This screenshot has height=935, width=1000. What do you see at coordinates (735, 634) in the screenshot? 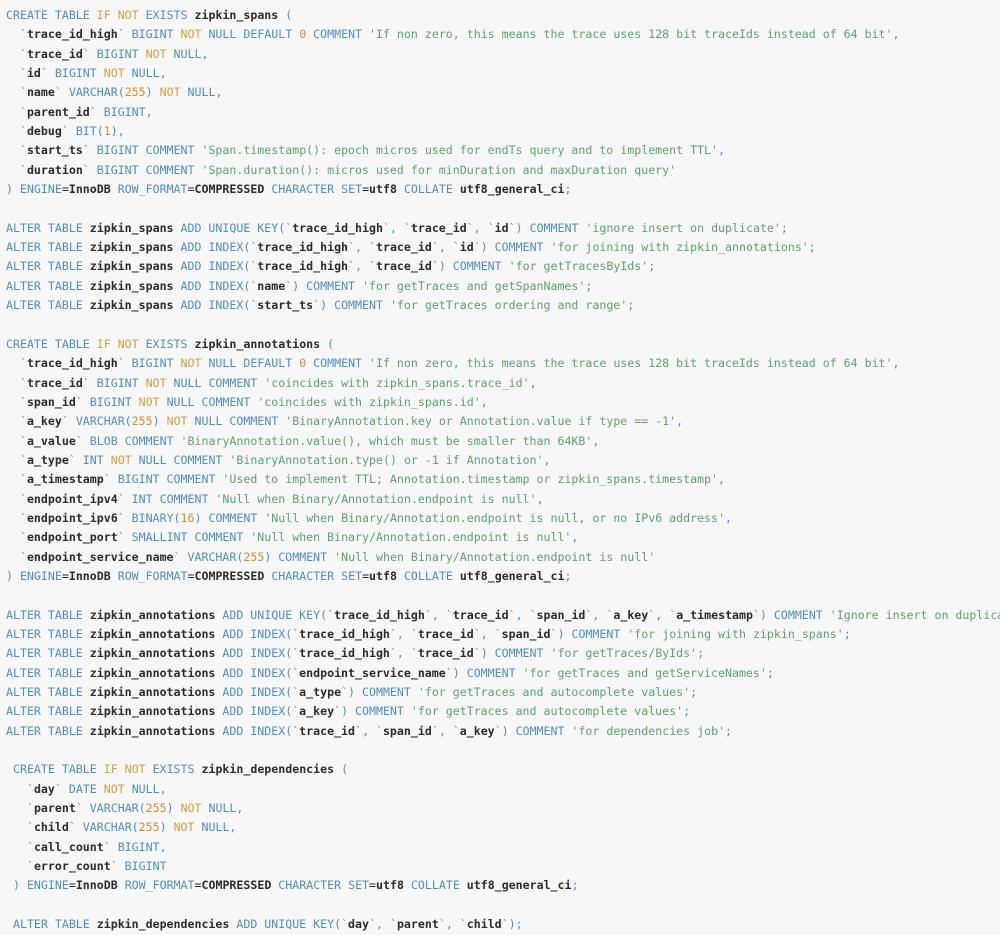
I see `code-token-str: 'for joining with zipkin_spans'` at bounding box center [735, 634].